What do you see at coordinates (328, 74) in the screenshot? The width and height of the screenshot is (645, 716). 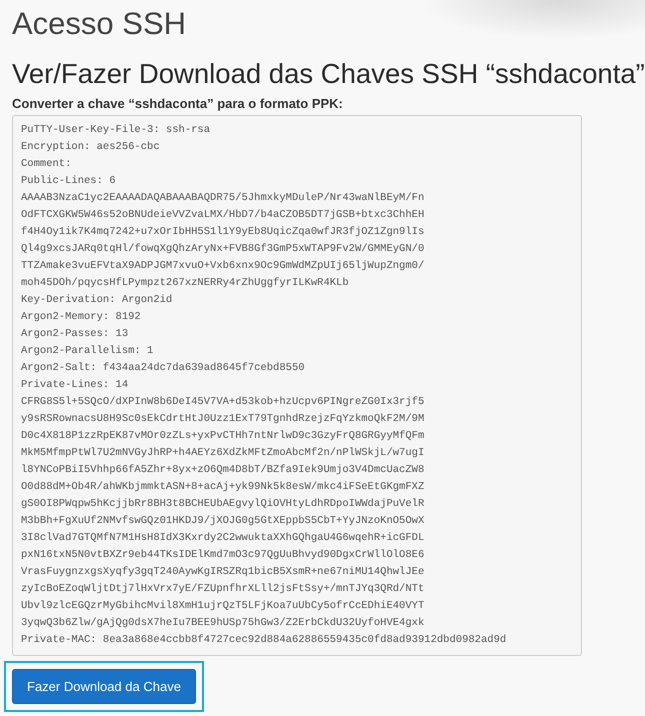 I see `section-title: Ver/Fazer Download das Chaves SSH “sshdaconta”` at bounding box center [328, 74].